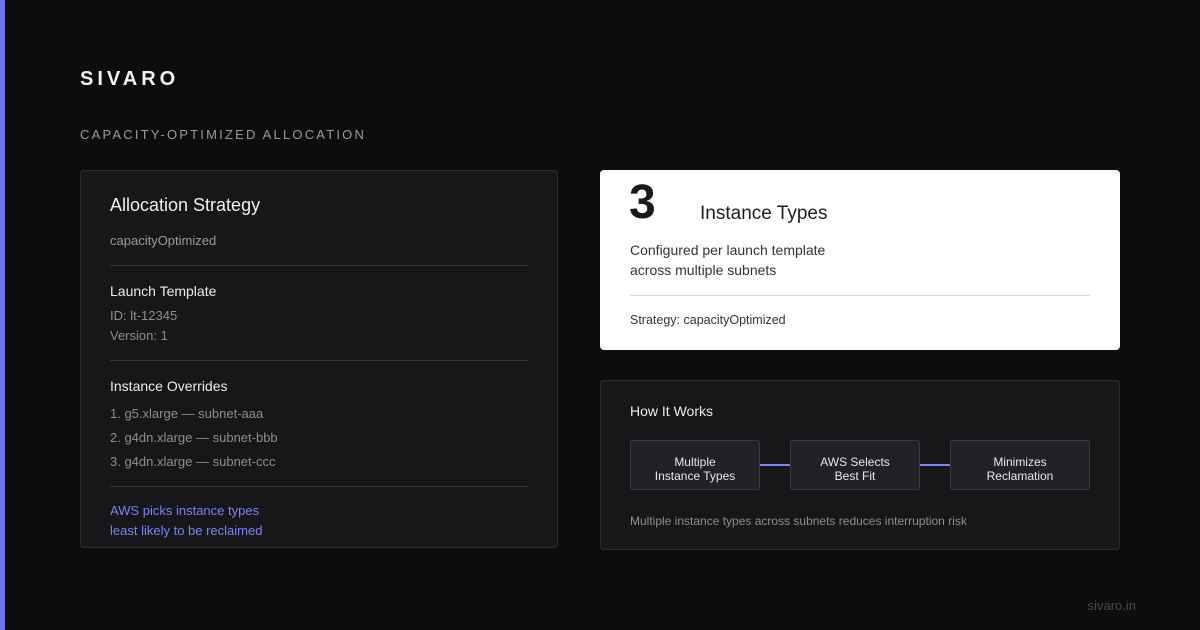 The height and width of the screenshot is (630, 1200). What do you see at coordinates (695, 469) in the screenshot?
I see `step-label: Multiple Instance Types` at bounding box center [695, 469].